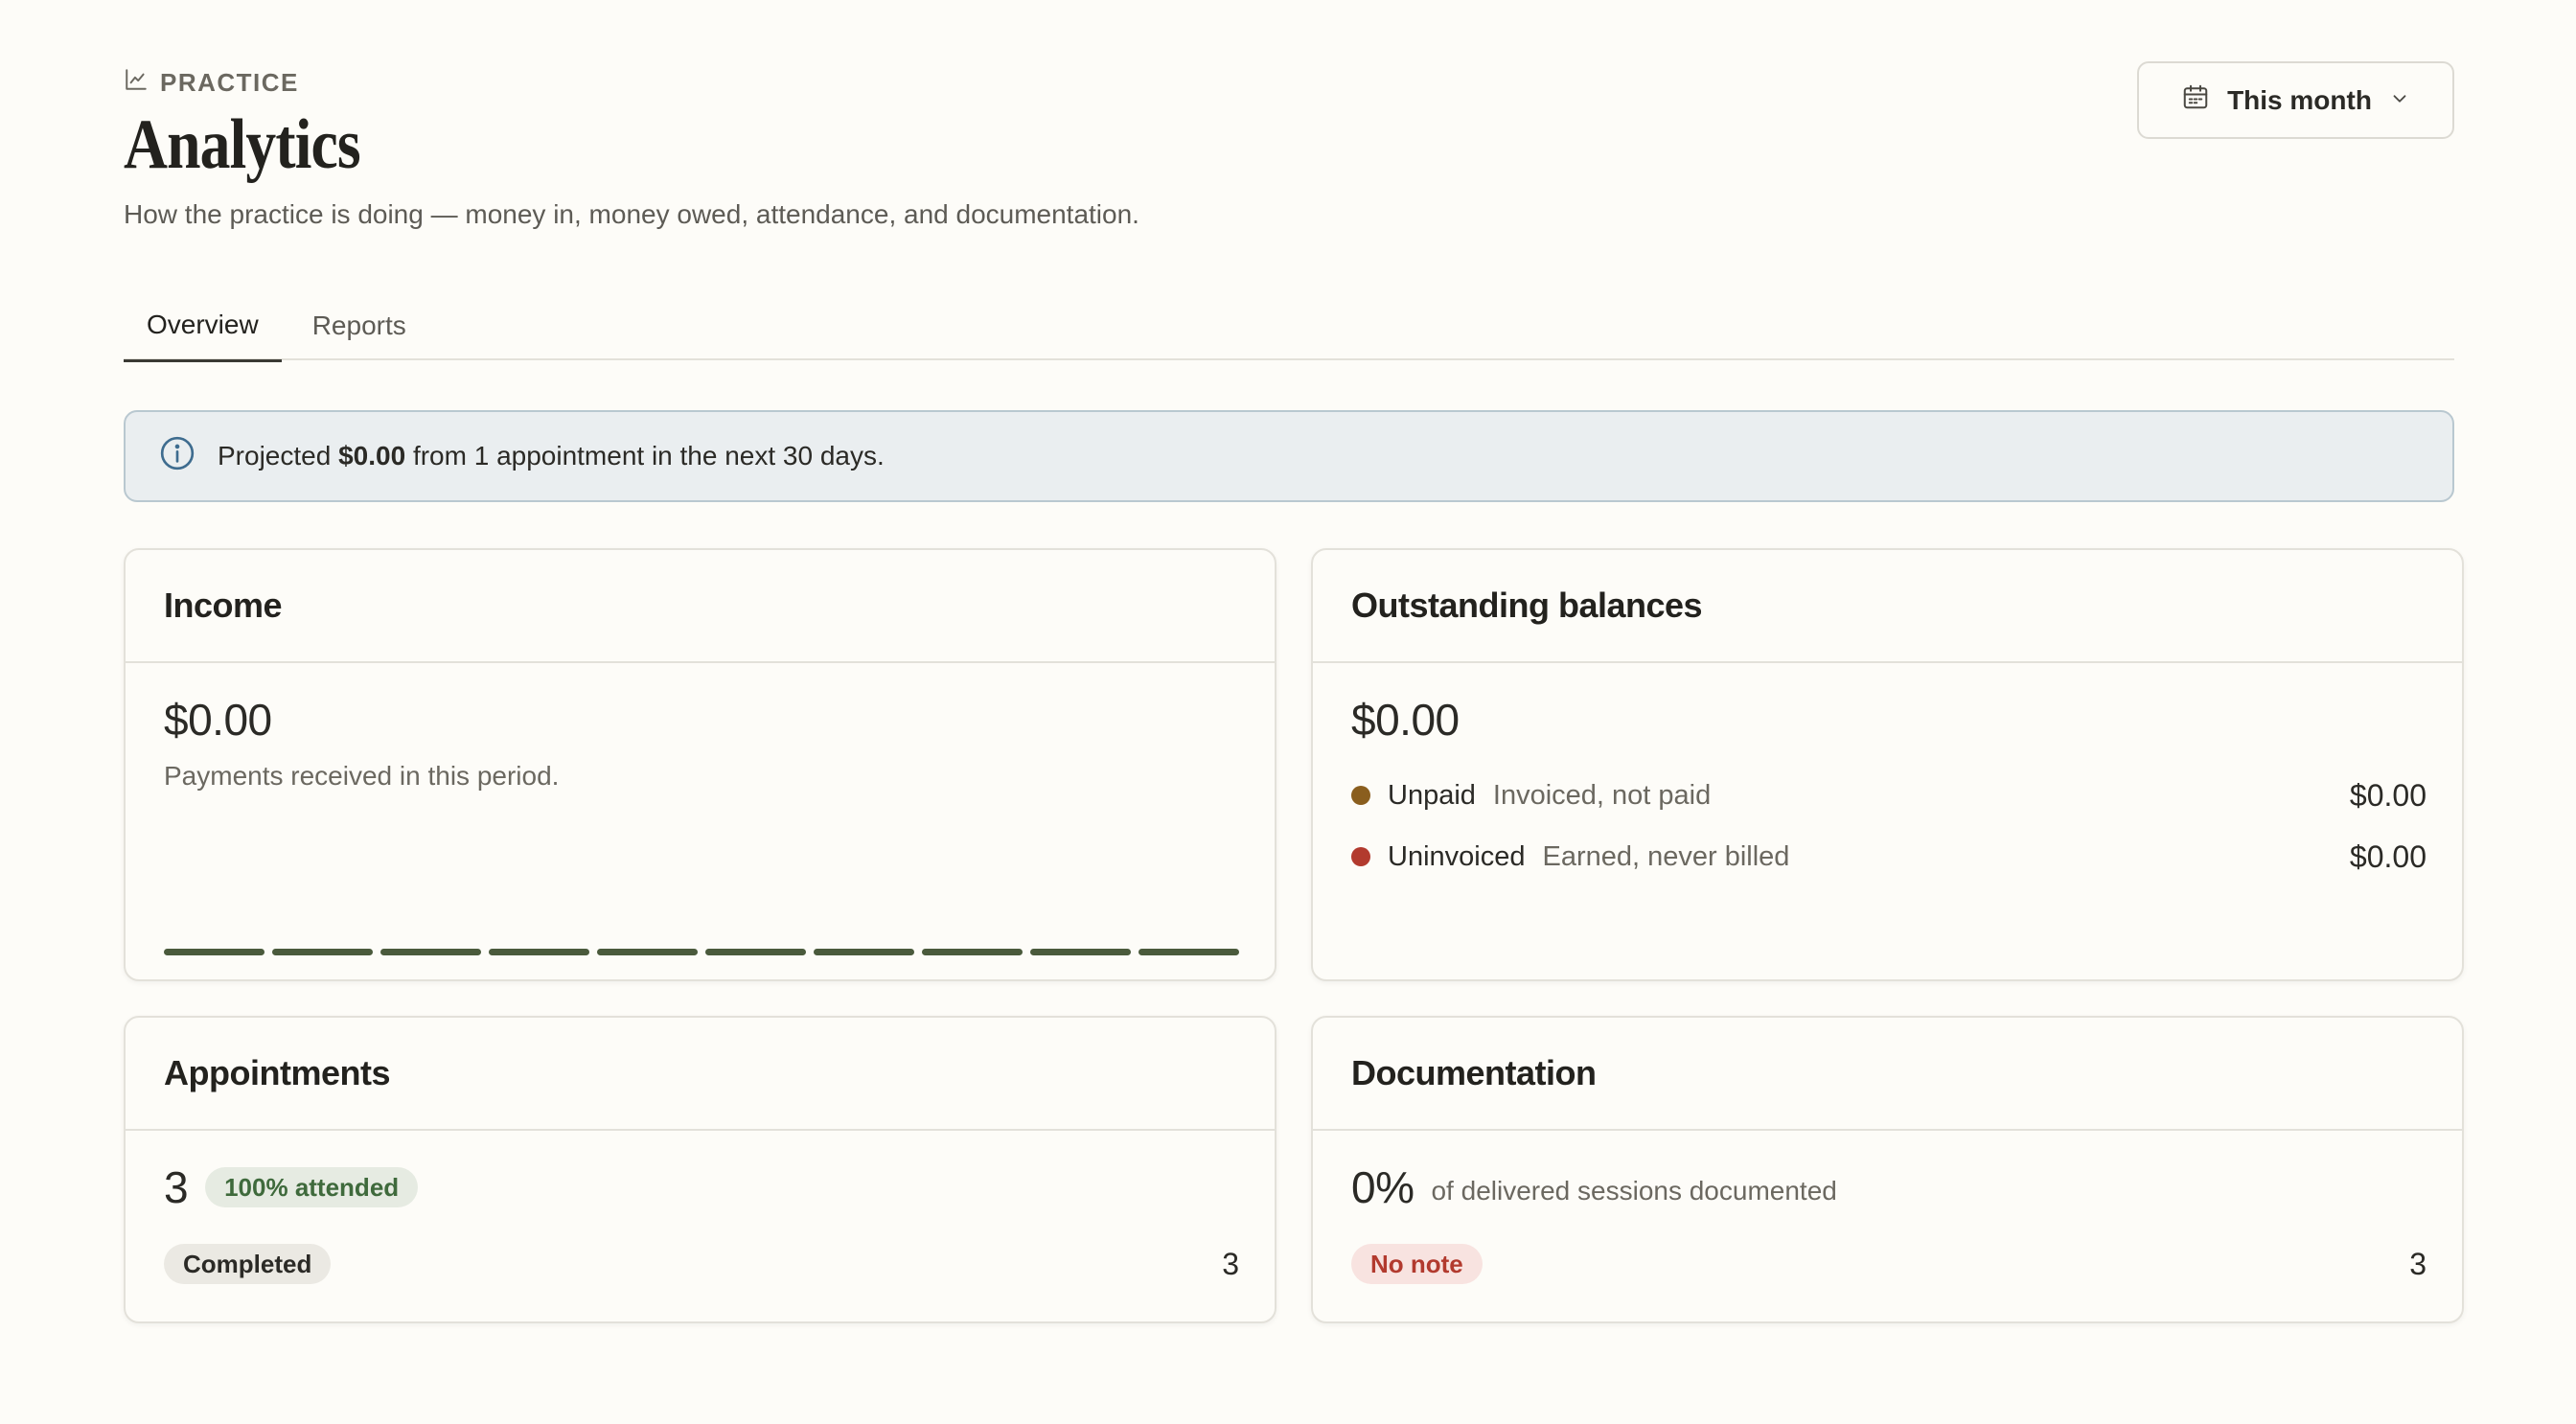  I want to click on documentation-stat: 0% of delivered sessions documented, so click(1594, 1187).